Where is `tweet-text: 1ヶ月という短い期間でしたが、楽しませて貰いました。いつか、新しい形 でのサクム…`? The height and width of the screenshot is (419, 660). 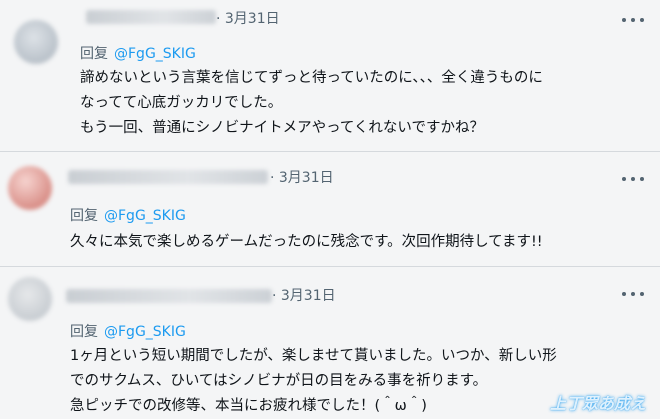
tweet-text: 1ヶ月という短い期間でしたが、楽しませて貰いました。いつか、新しい形 でのサクム… is located at coordinates (313, 381).